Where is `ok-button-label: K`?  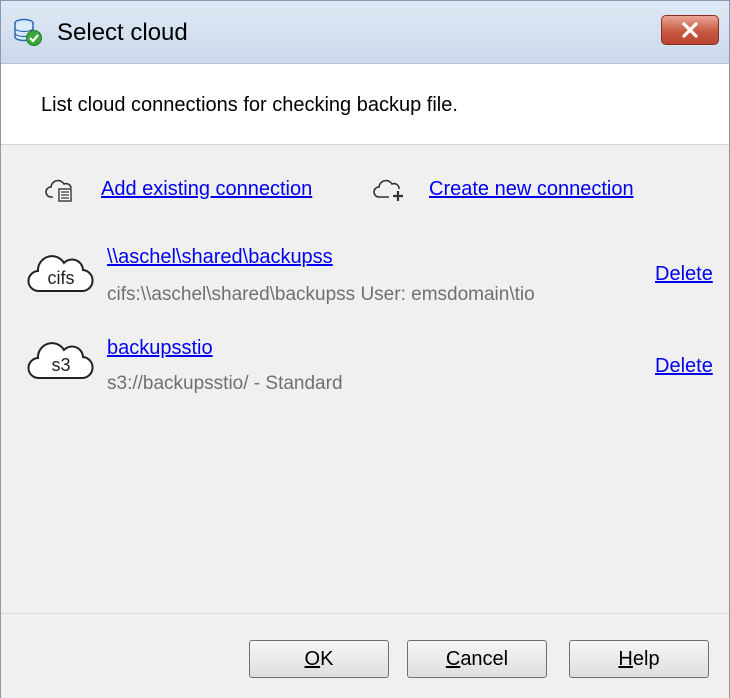 ok-button-label: K is located at coordinates (327, 659).